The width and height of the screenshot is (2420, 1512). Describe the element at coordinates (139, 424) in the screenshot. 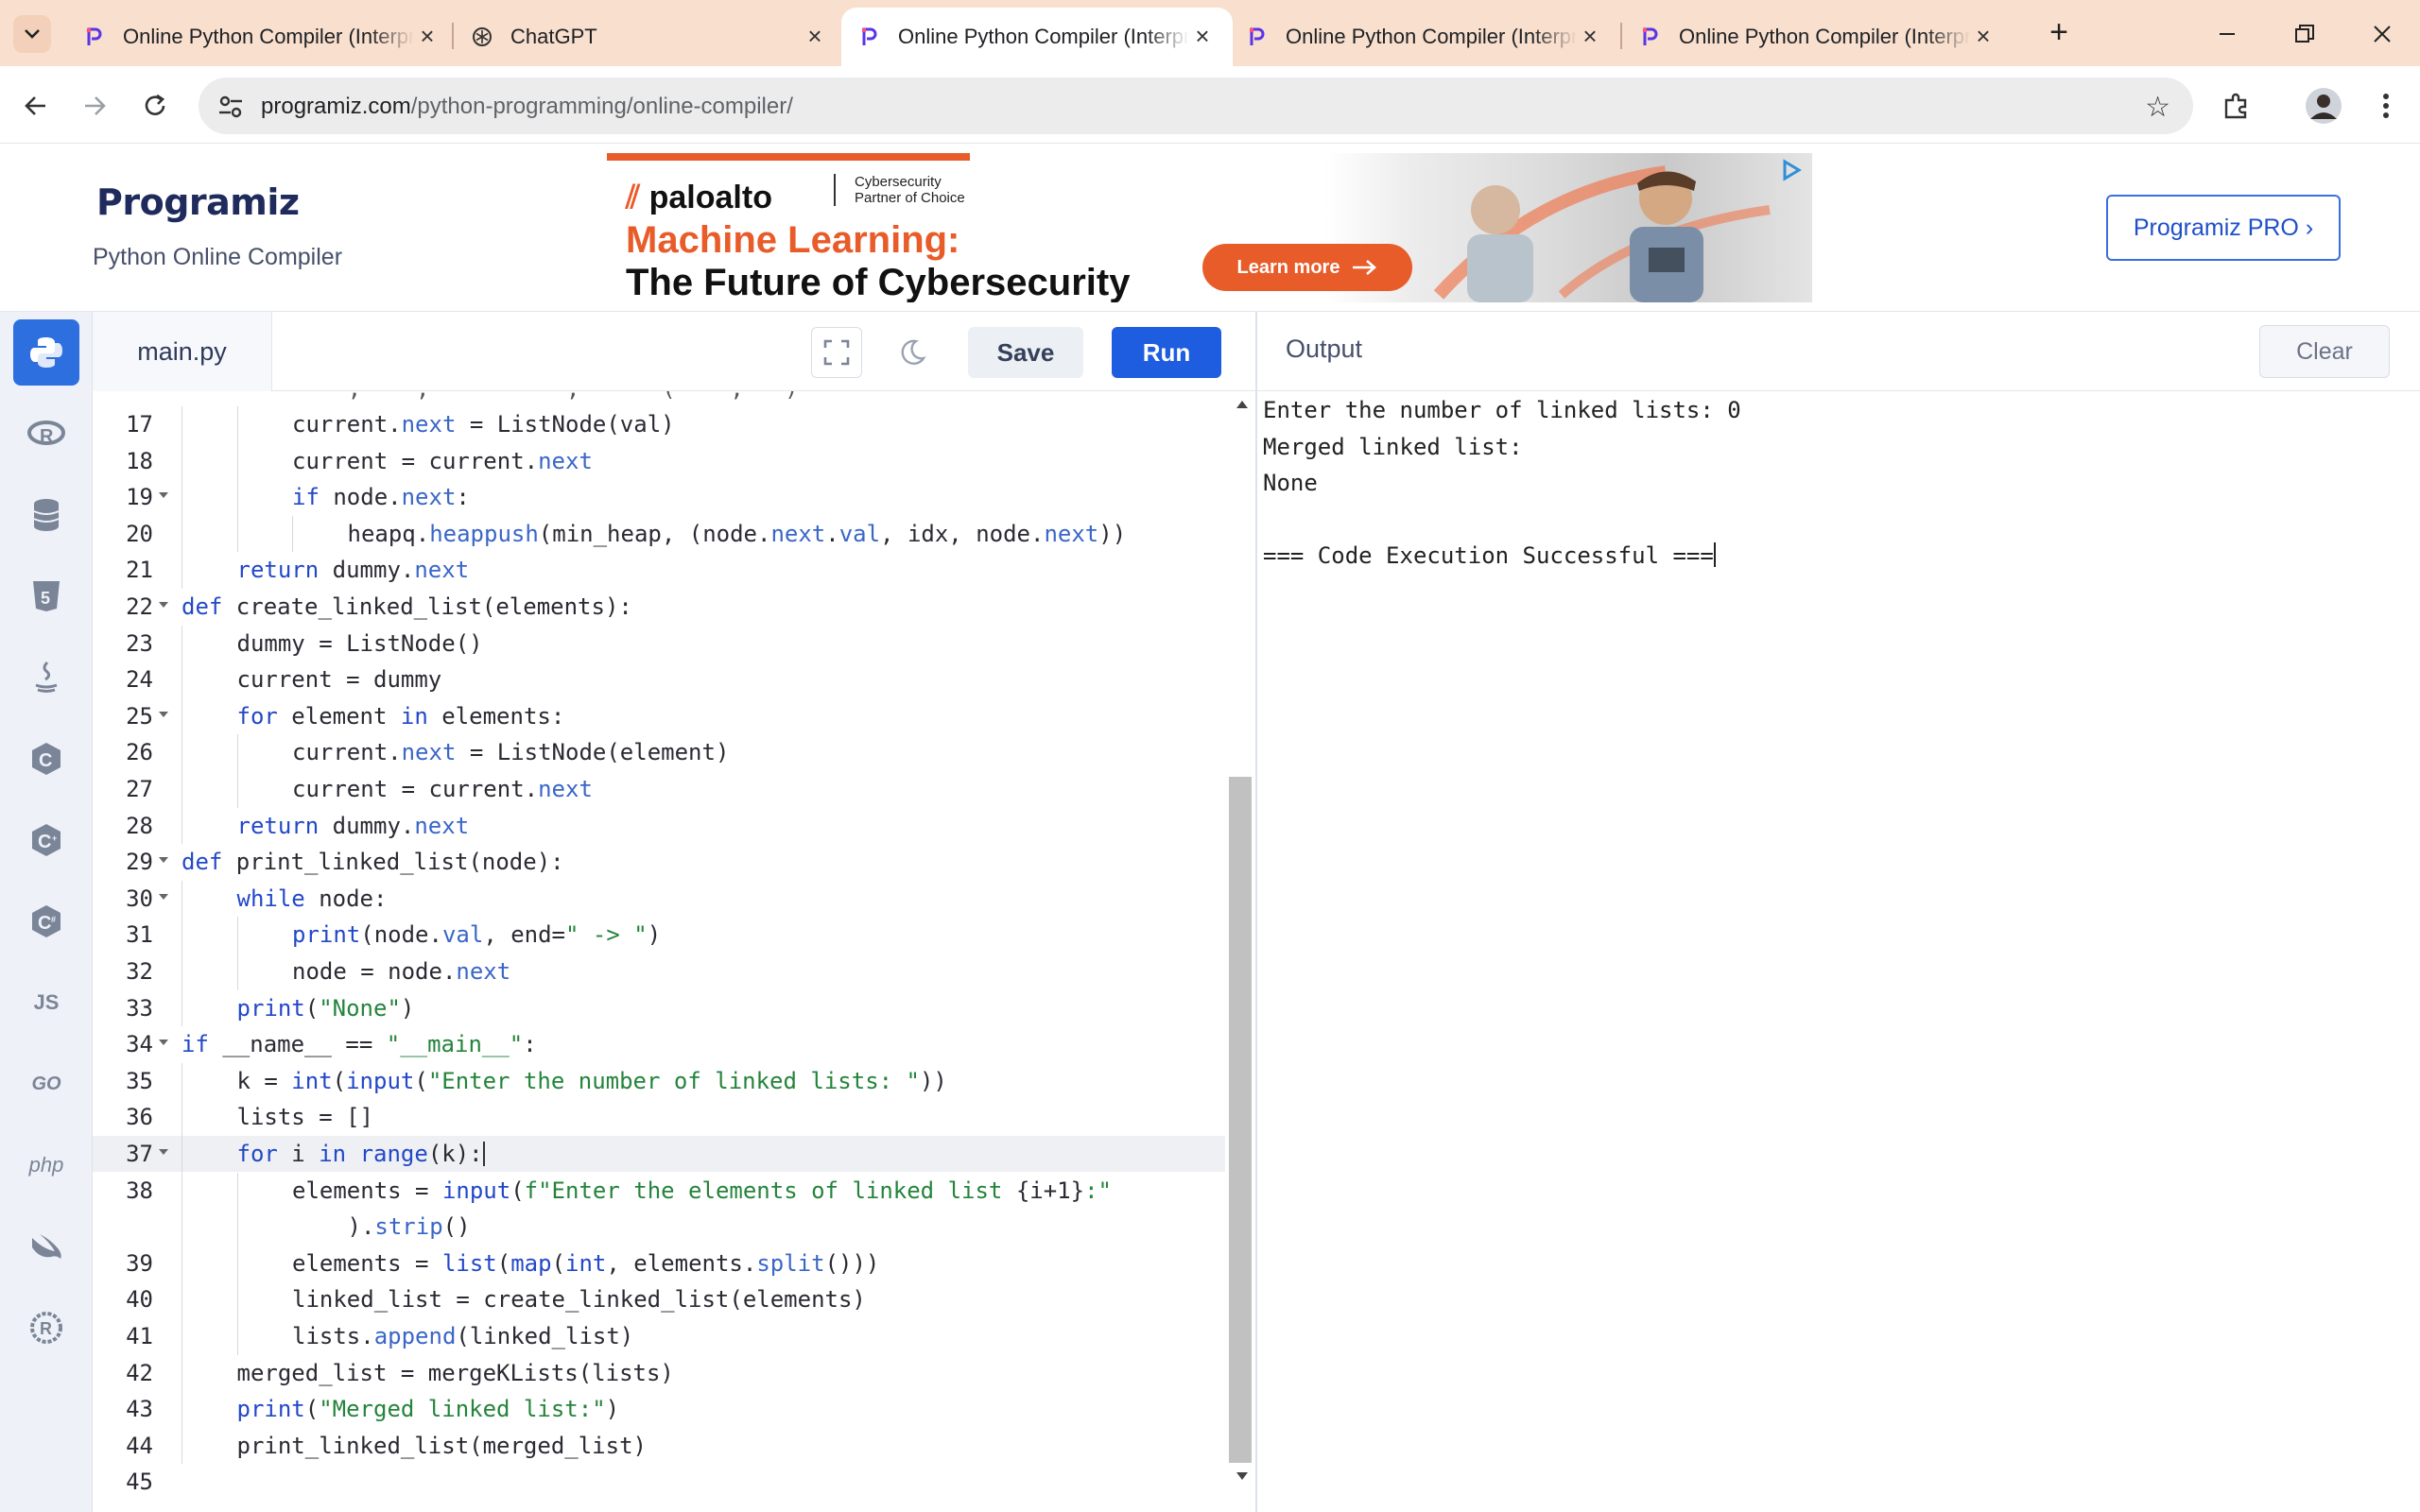

I see `line-number: 17` at that location.